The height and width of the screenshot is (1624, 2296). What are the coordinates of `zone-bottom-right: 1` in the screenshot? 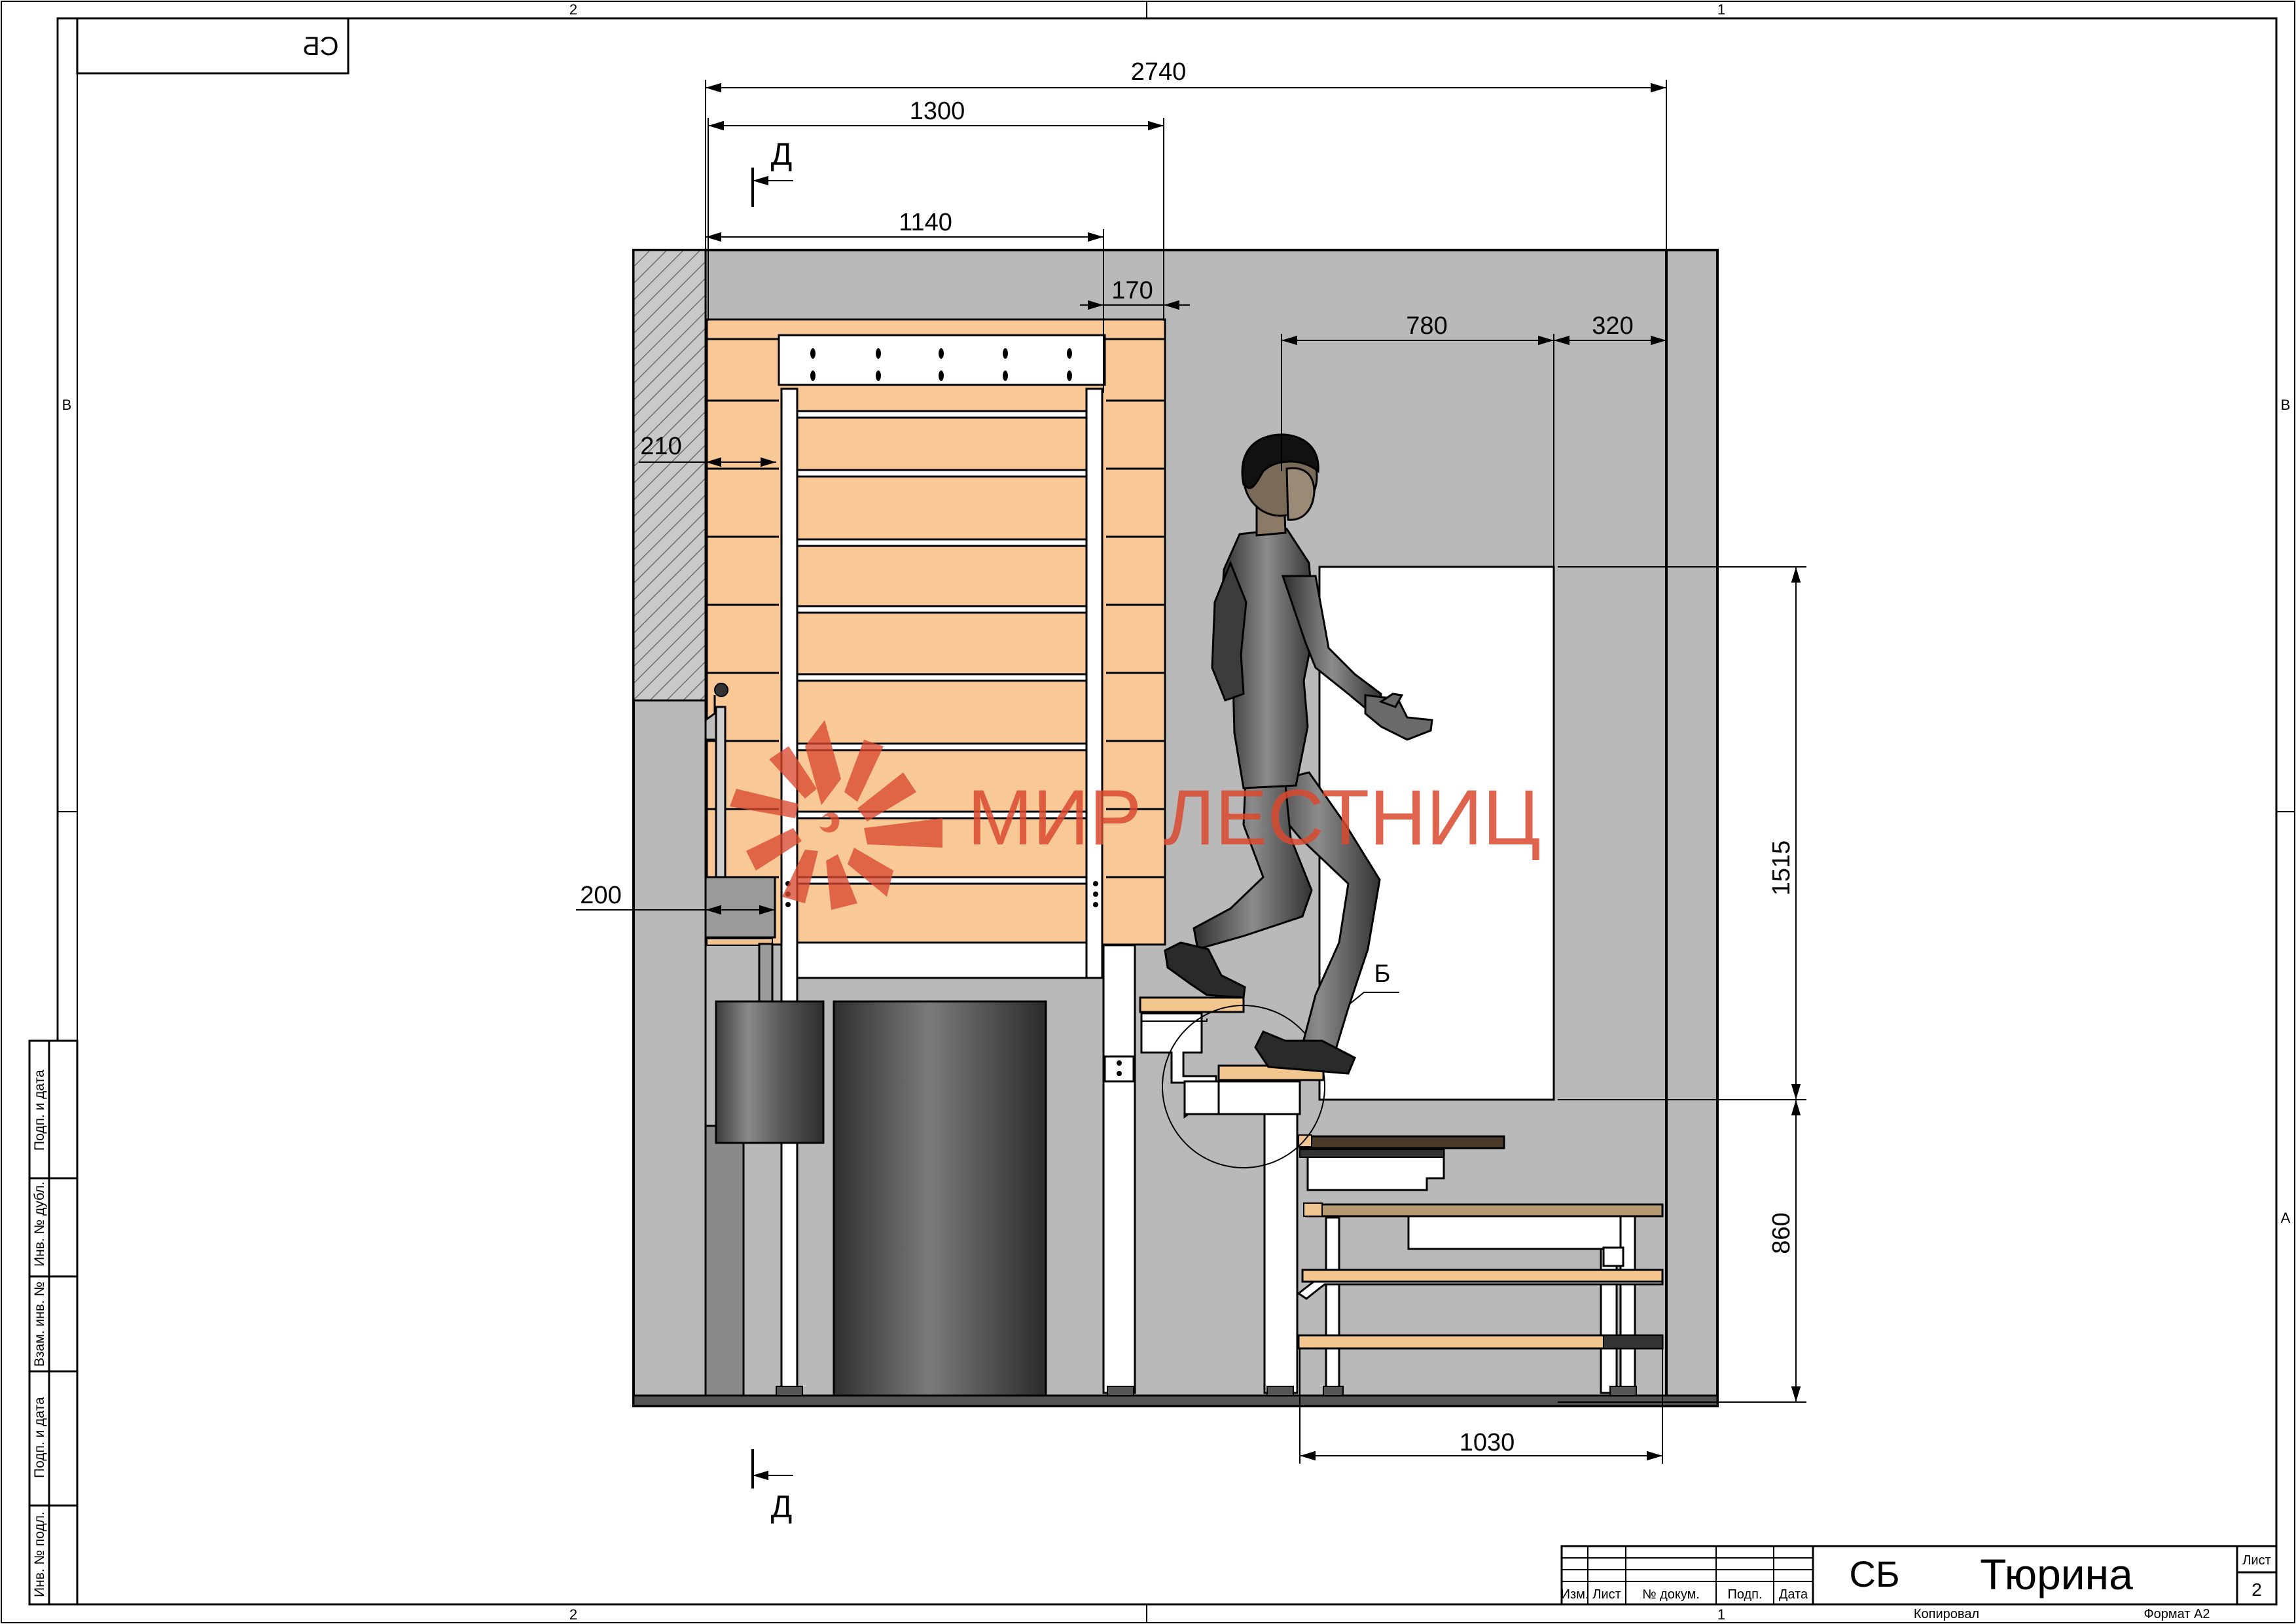 It's located at (1721, 1614).